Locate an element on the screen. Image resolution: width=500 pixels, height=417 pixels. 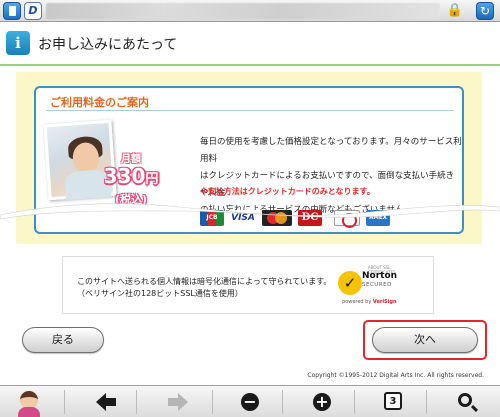
browser-bottom-toolbar: − + 3 is located at coordinates (250, 401).